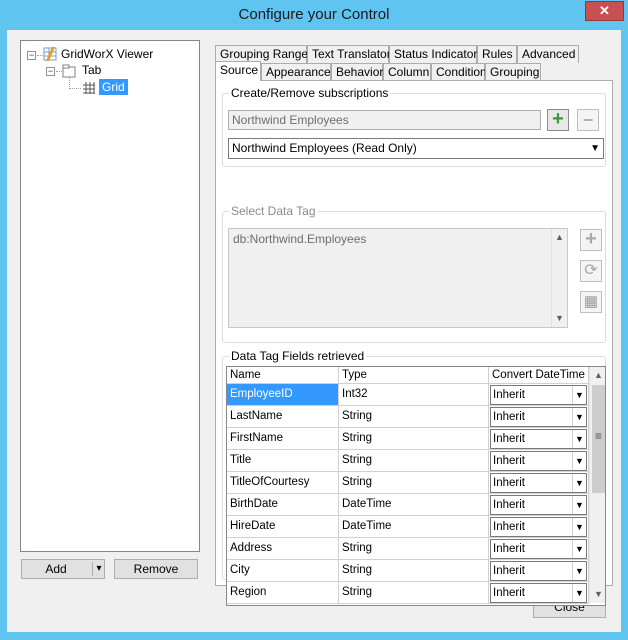 The height and width of the screenshot is (640, 628). Describe the element at coordinates (91, 70) in the screenshot. I see `tree-node-tab: Tab` at that location.